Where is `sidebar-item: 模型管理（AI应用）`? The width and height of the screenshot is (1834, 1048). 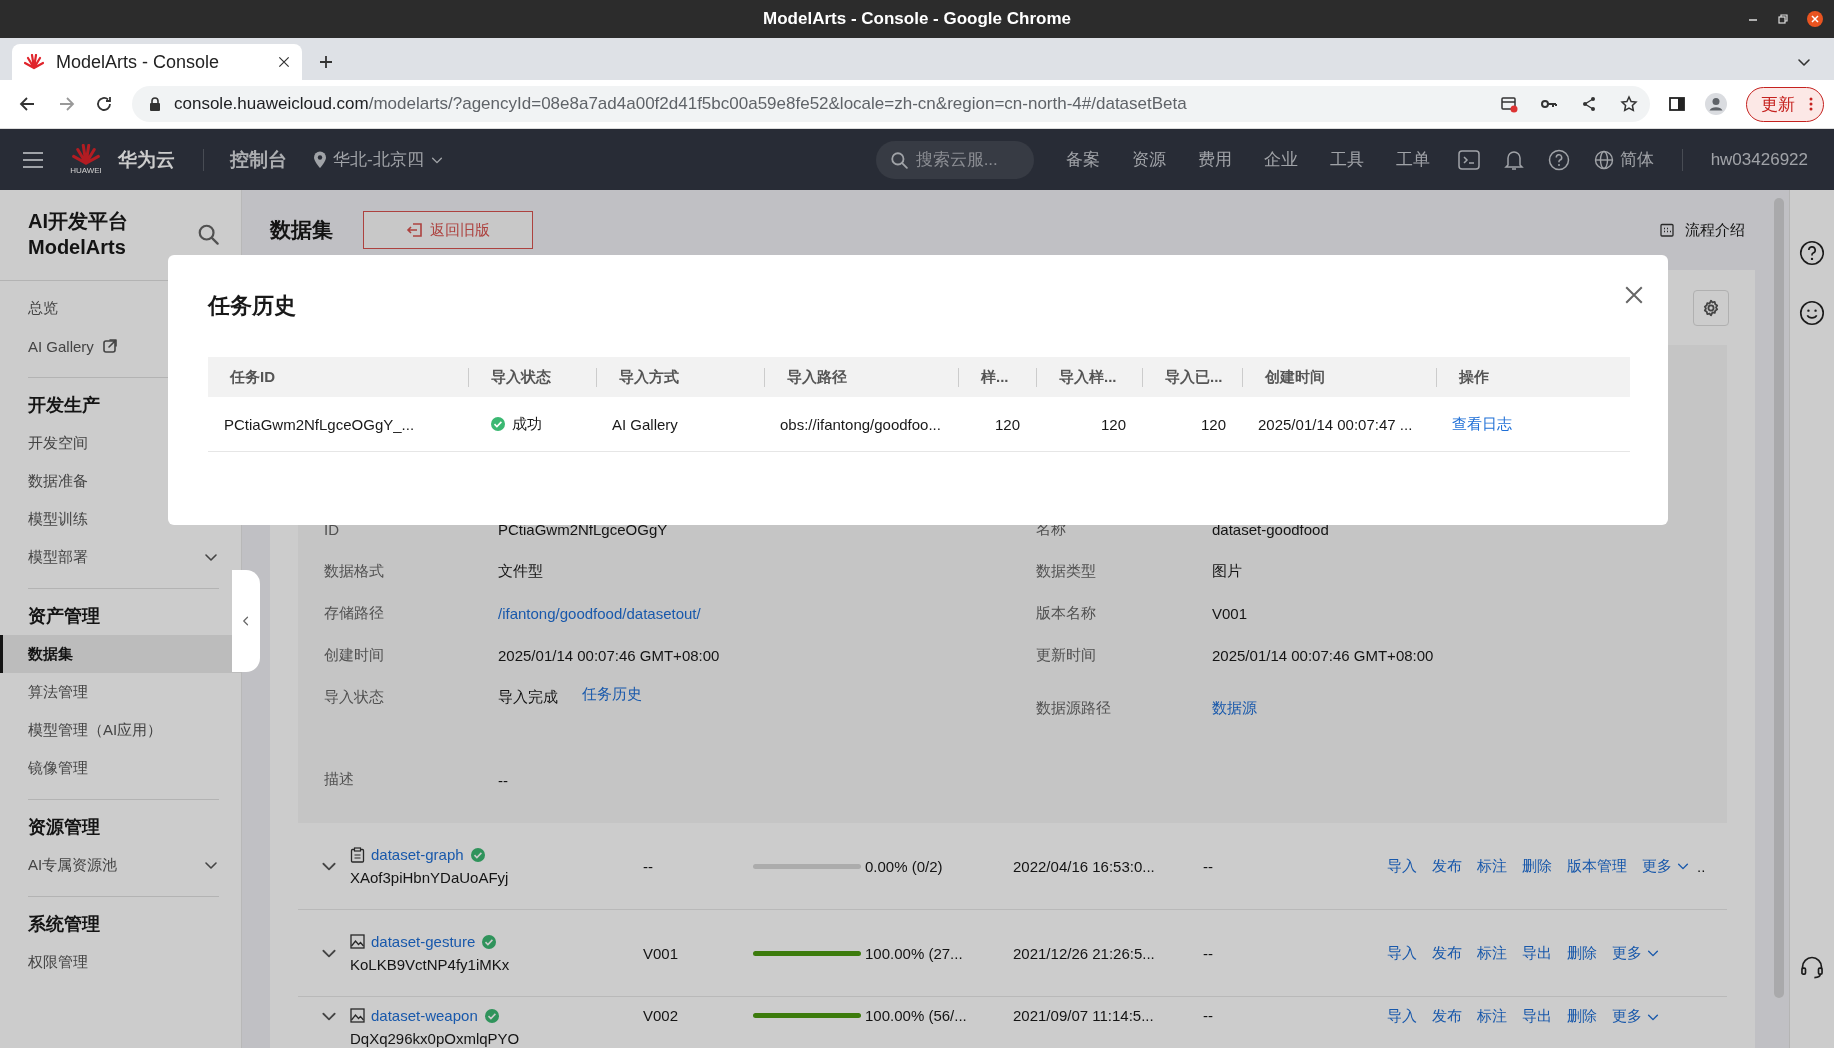 sidebar-item: 模型管理（AI应用） is located at coordinates (120, 730).